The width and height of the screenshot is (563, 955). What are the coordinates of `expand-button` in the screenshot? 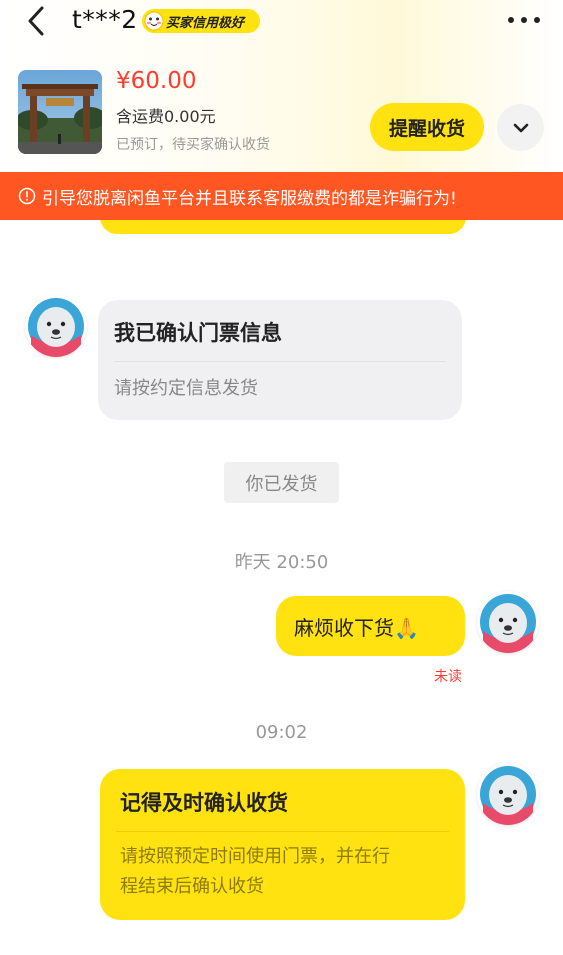 It's located at (520, 127).